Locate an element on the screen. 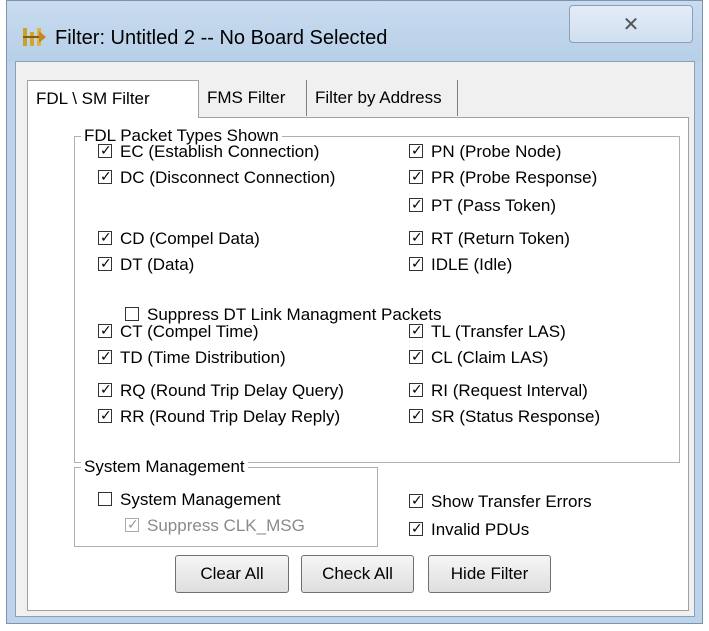 This screenshot has height=631, width=709. checkbox-label: DC (Disconnect Connection) is located at coordinates (228, 177).